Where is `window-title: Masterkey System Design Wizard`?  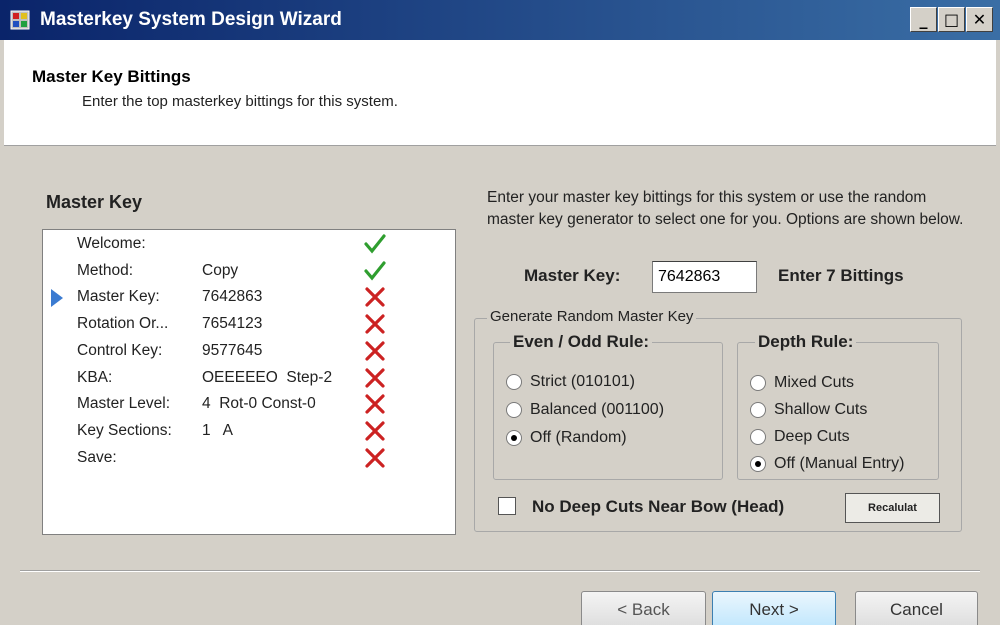 window-title: Masterkey System Design Wizard is located at coordinates (191, 19).